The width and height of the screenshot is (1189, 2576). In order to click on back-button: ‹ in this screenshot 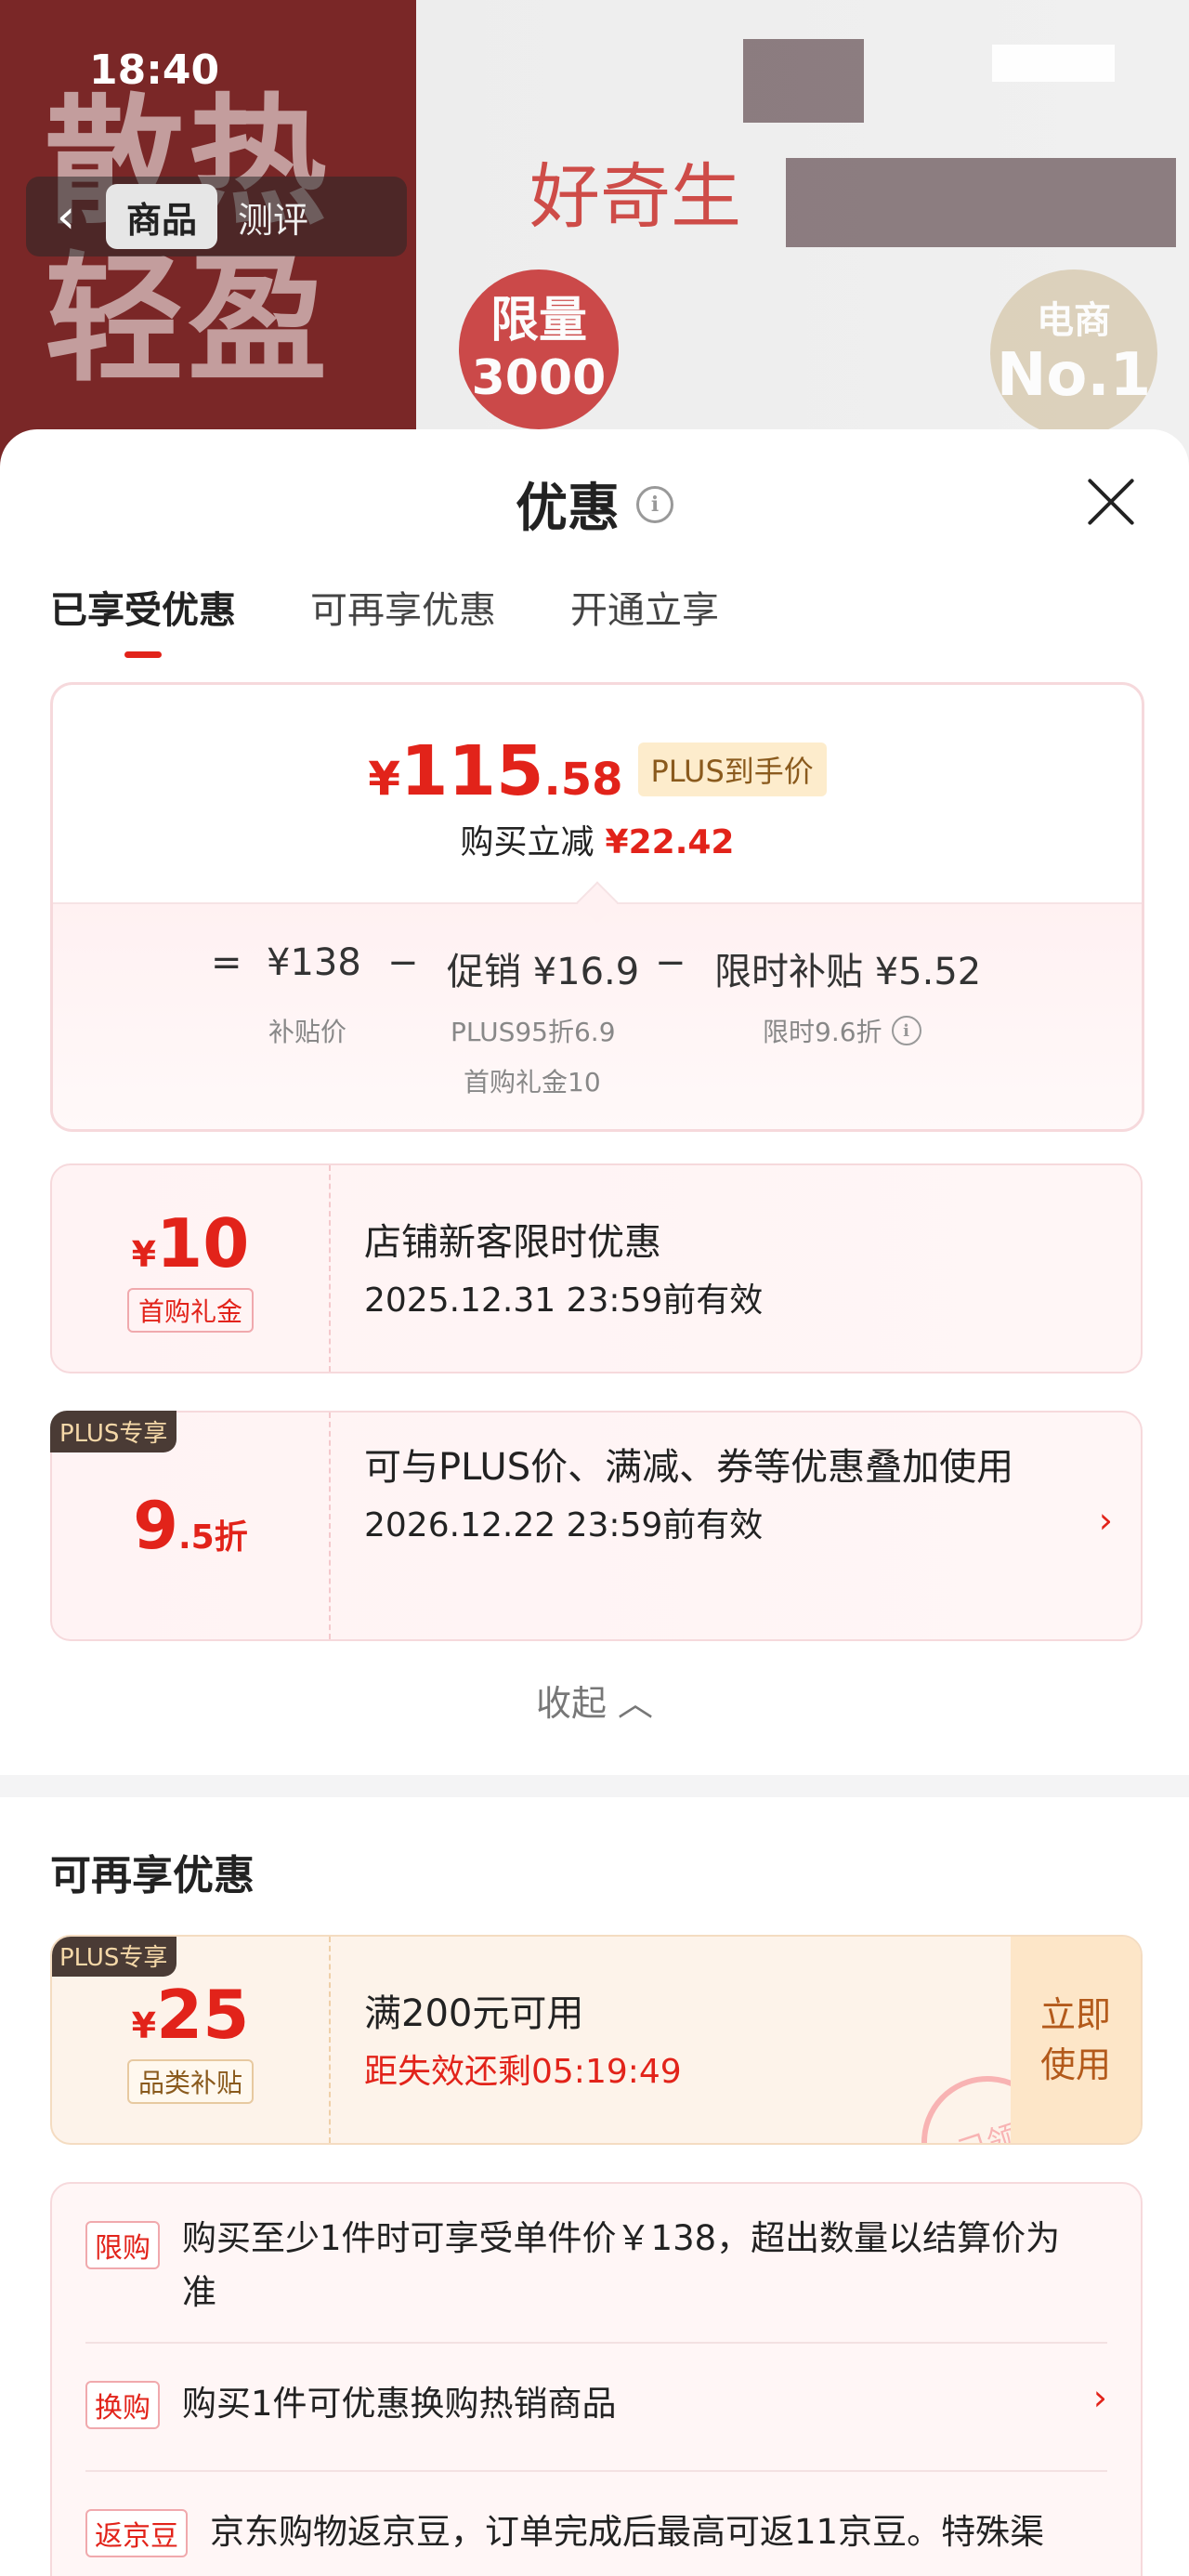, I will do `click(66, 216)`.